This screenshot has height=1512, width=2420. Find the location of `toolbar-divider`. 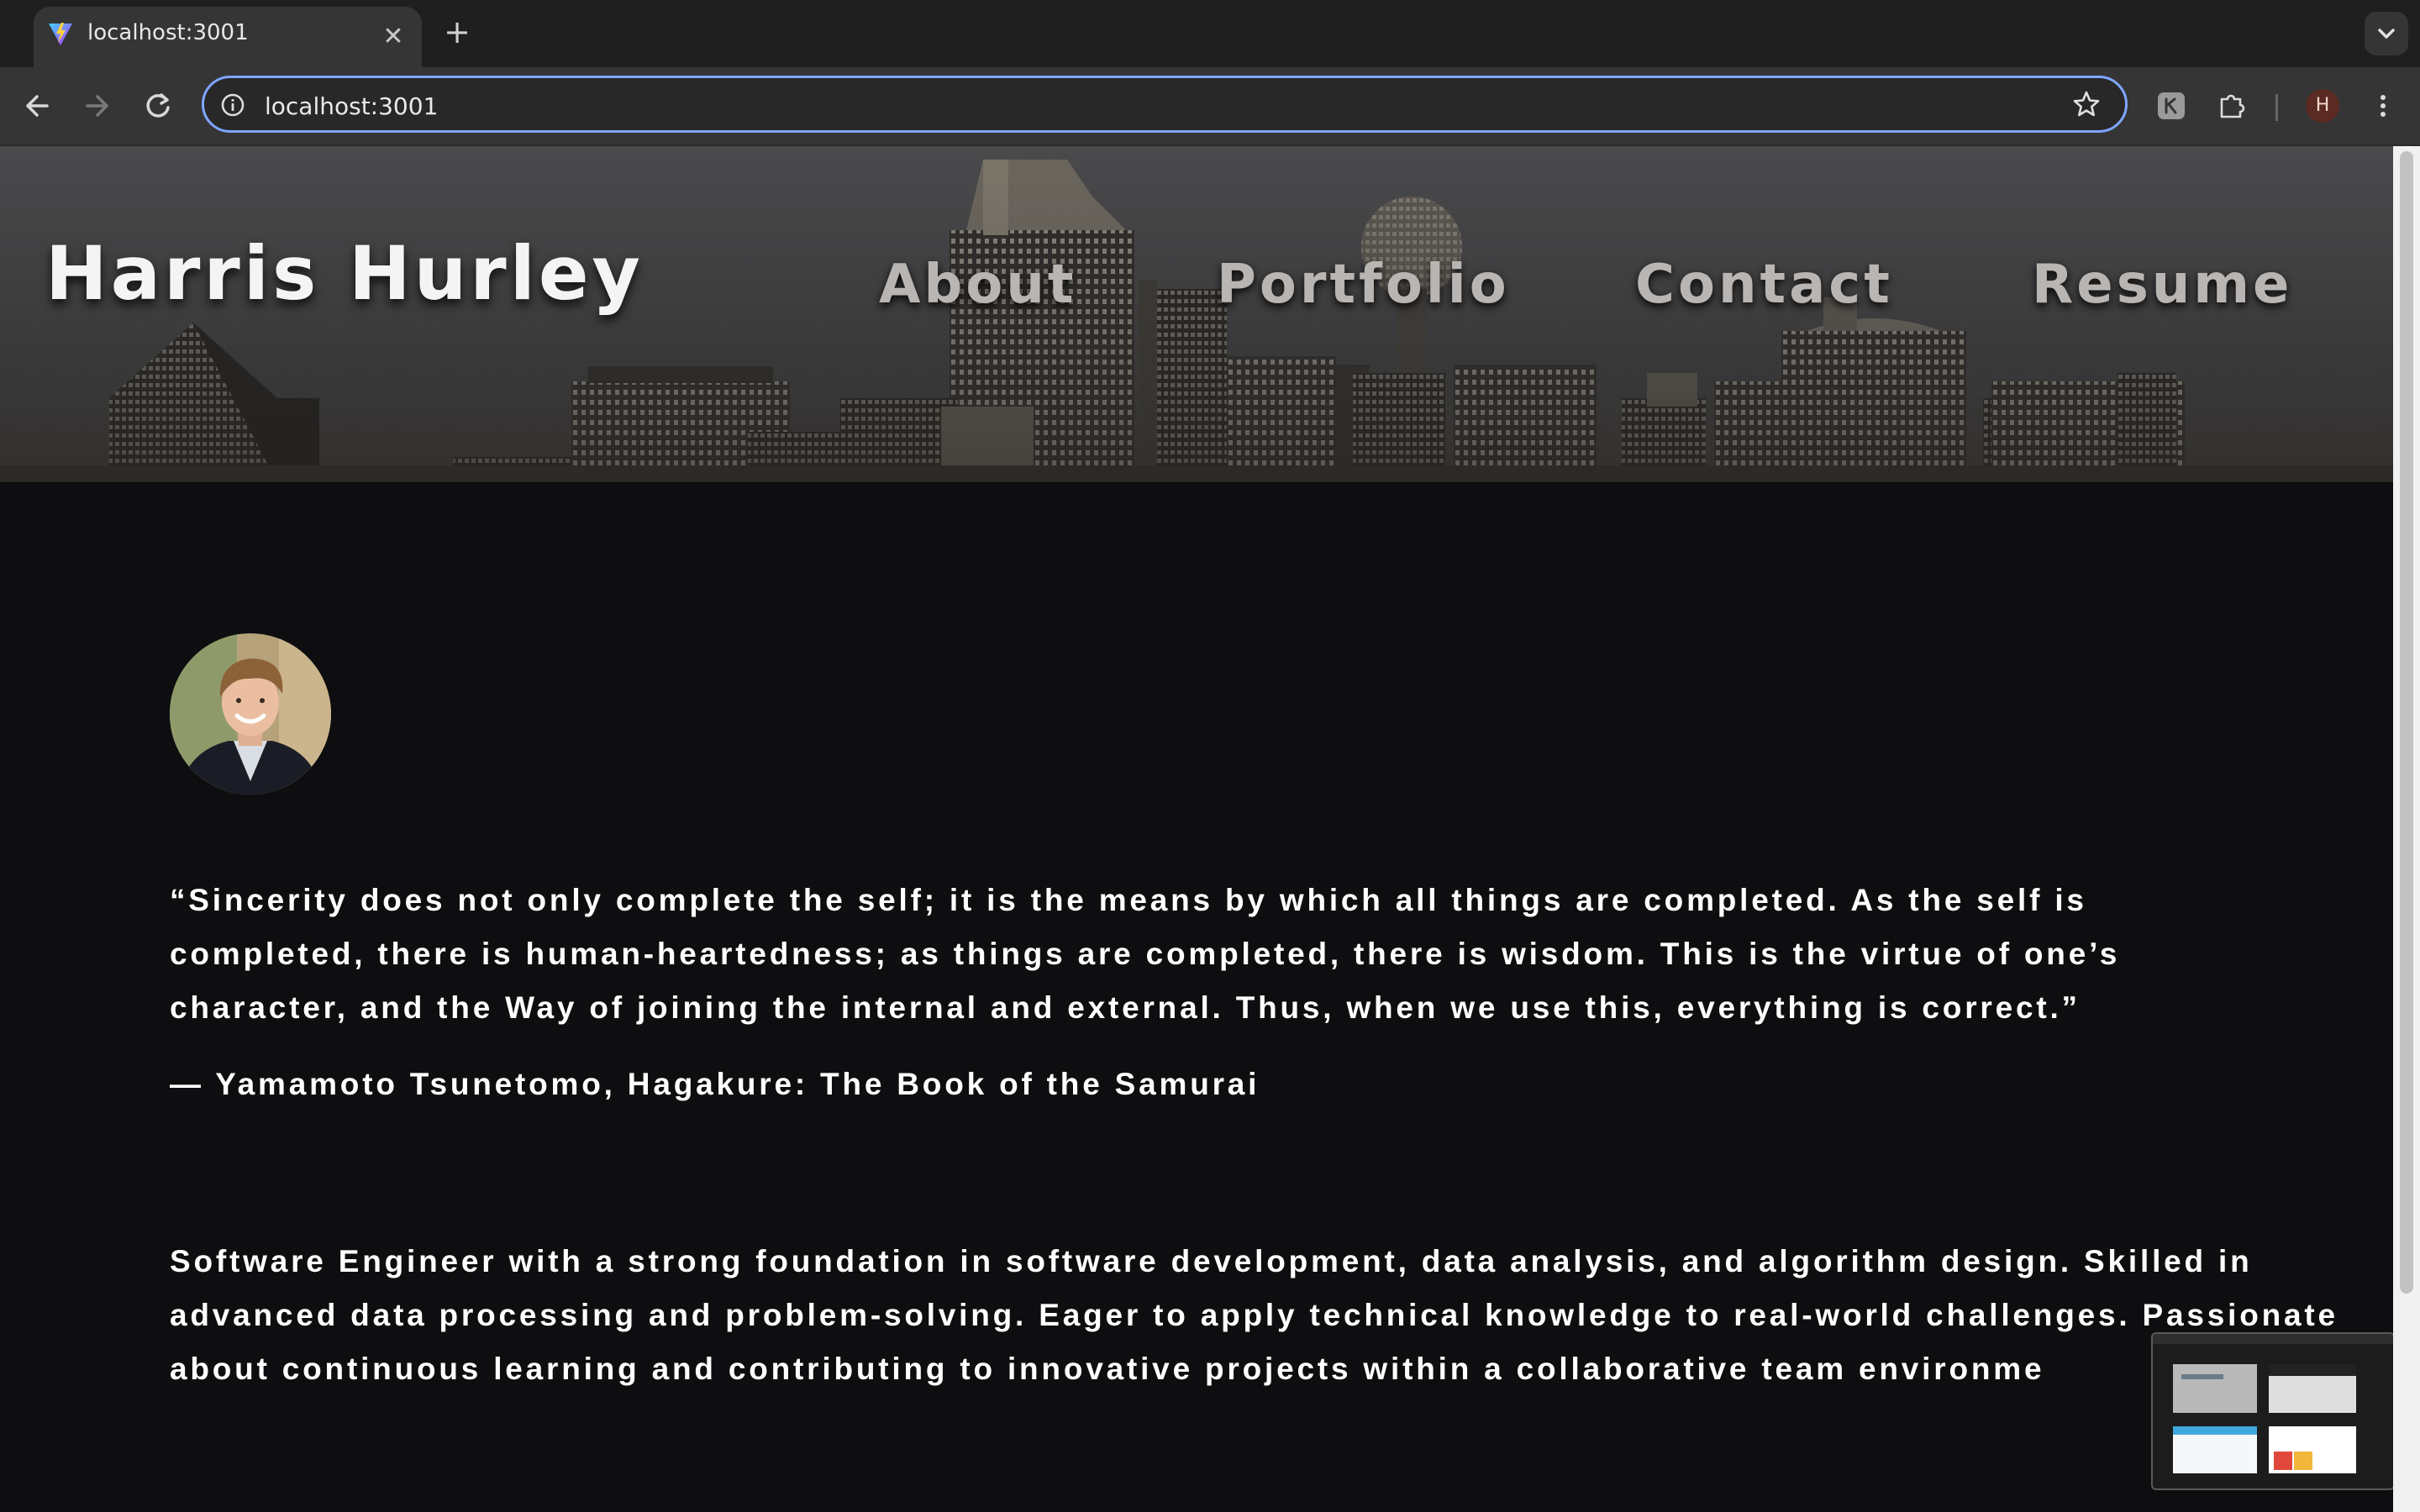

toolbar-divider is located at coordinates (2276, 107).